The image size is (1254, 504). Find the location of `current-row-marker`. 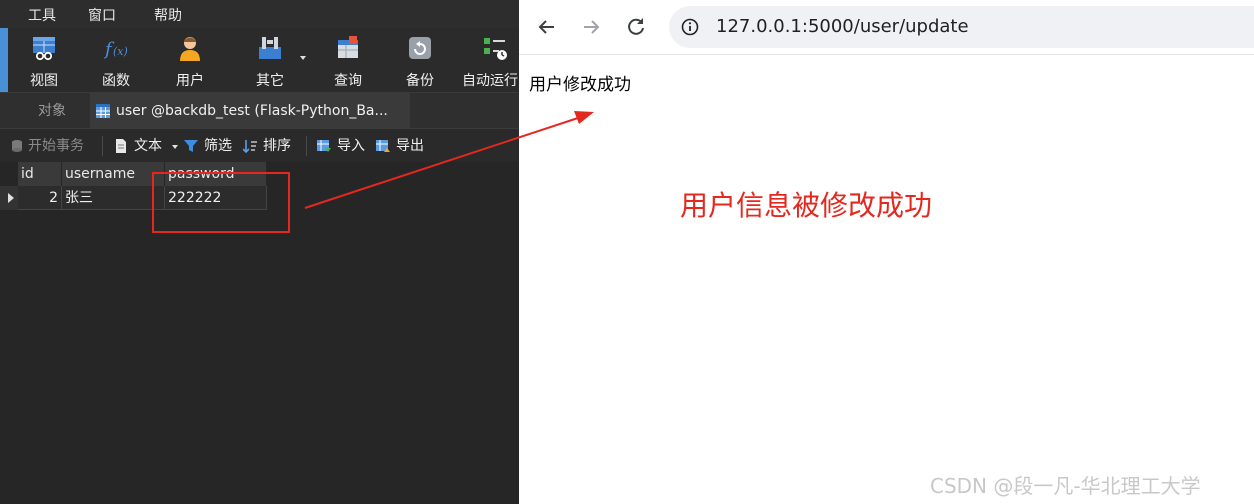

current-row-marker is located at coordinates (9, 198).